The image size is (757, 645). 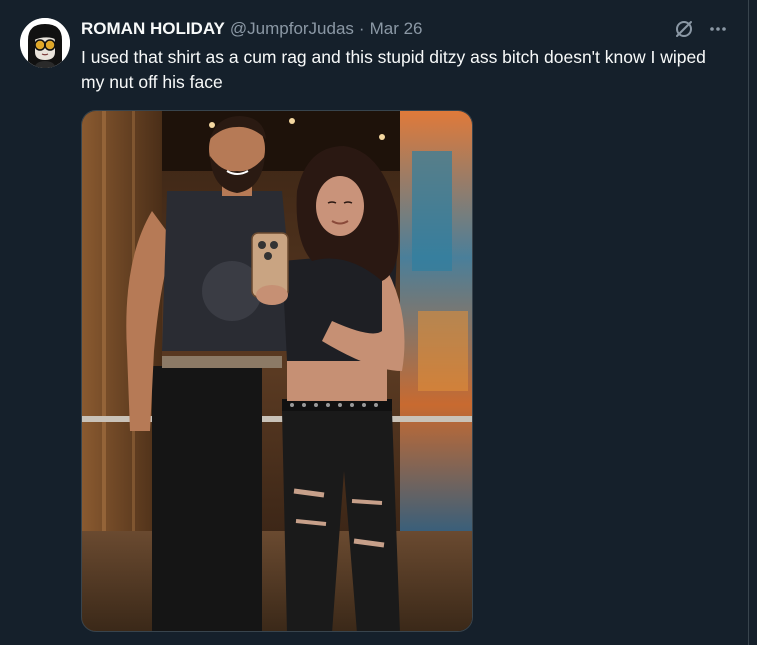 I want to click on user-handle: @JumpforJudas, so click(x=292, y=29).